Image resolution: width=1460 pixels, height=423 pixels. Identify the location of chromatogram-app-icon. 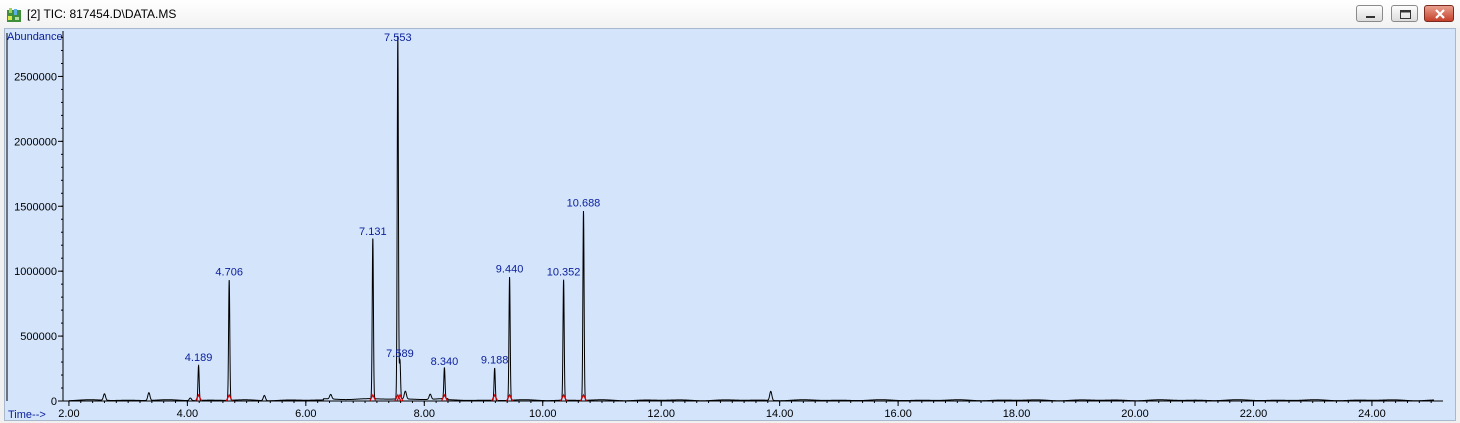
(14, 15).